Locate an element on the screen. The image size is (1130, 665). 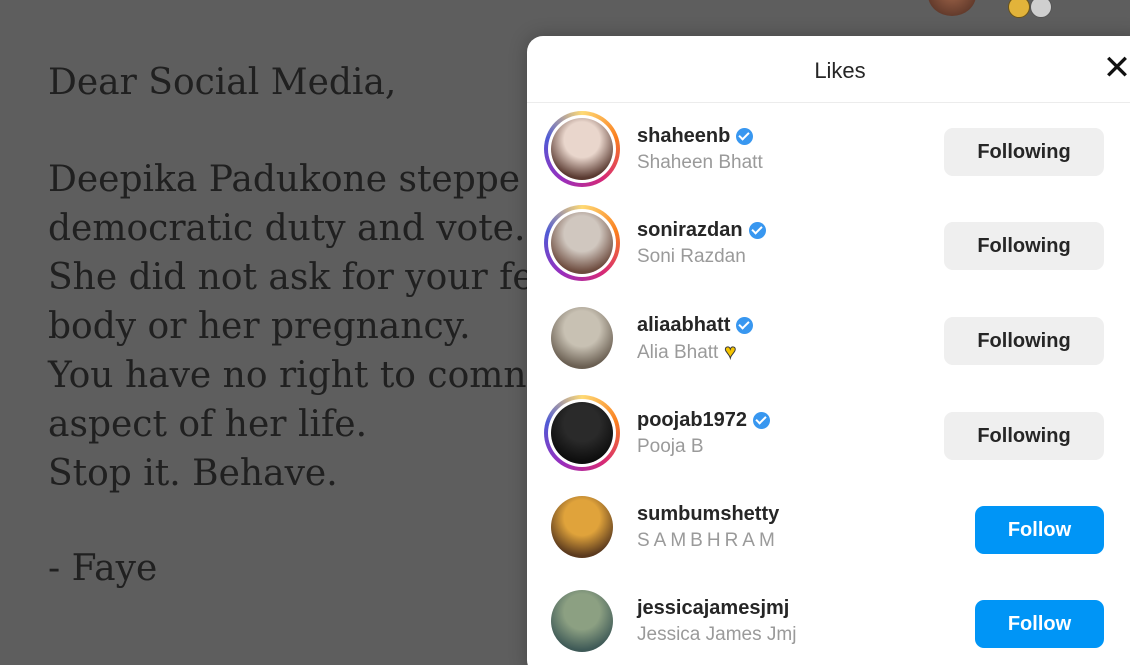
post-line: You have no right to comn is located at coordinates (287, 375).